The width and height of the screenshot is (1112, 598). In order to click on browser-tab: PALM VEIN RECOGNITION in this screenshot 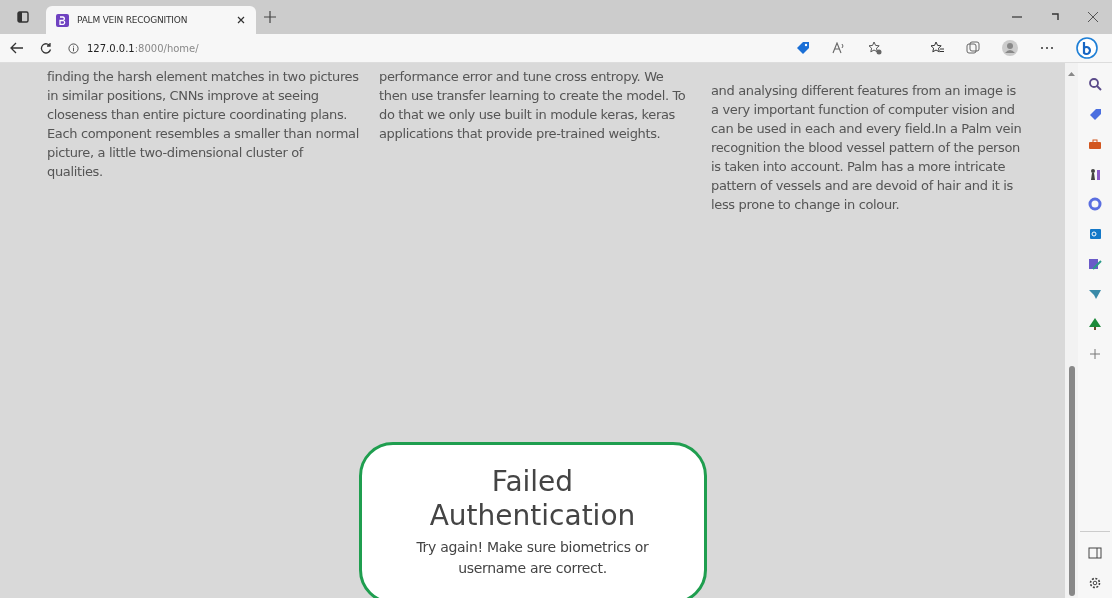, I will do `click(151, 20)`.